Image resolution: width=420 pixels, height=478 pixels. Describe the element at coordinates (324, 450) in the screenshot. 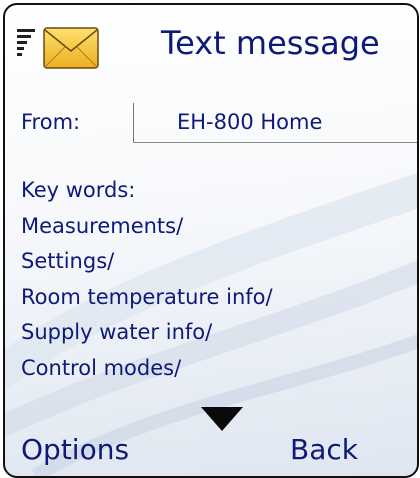

I see `back-softkey: Back` at that location.